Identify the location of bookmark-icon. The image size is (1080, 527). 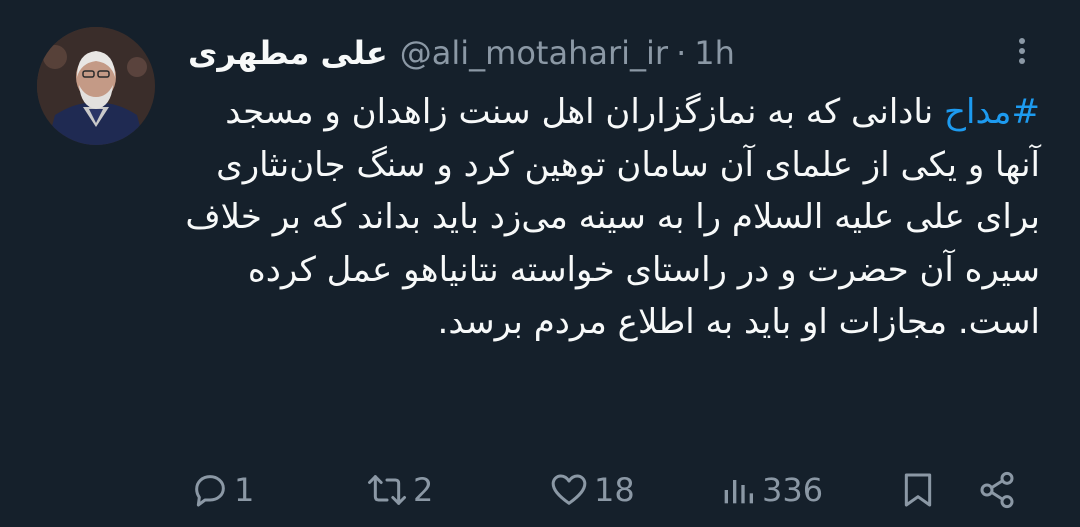
(918, 490).